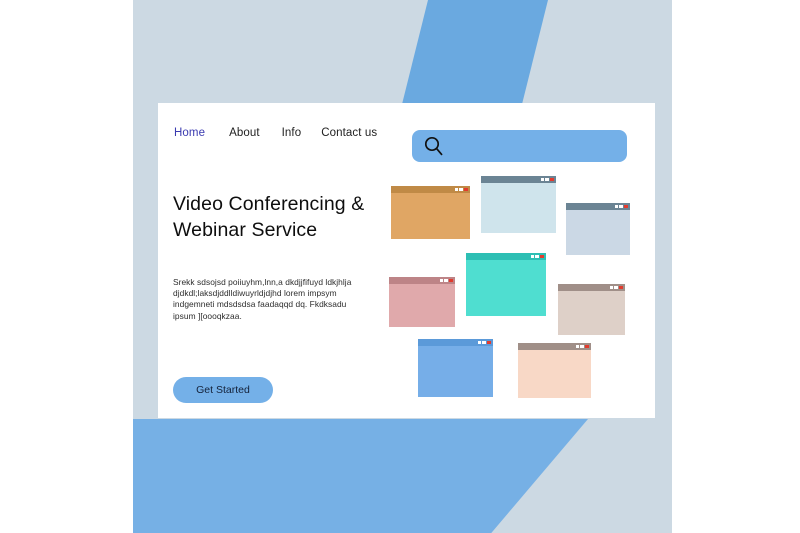 The image size is (800, 533). I want to click on window-card-teal, so click(506, 284).